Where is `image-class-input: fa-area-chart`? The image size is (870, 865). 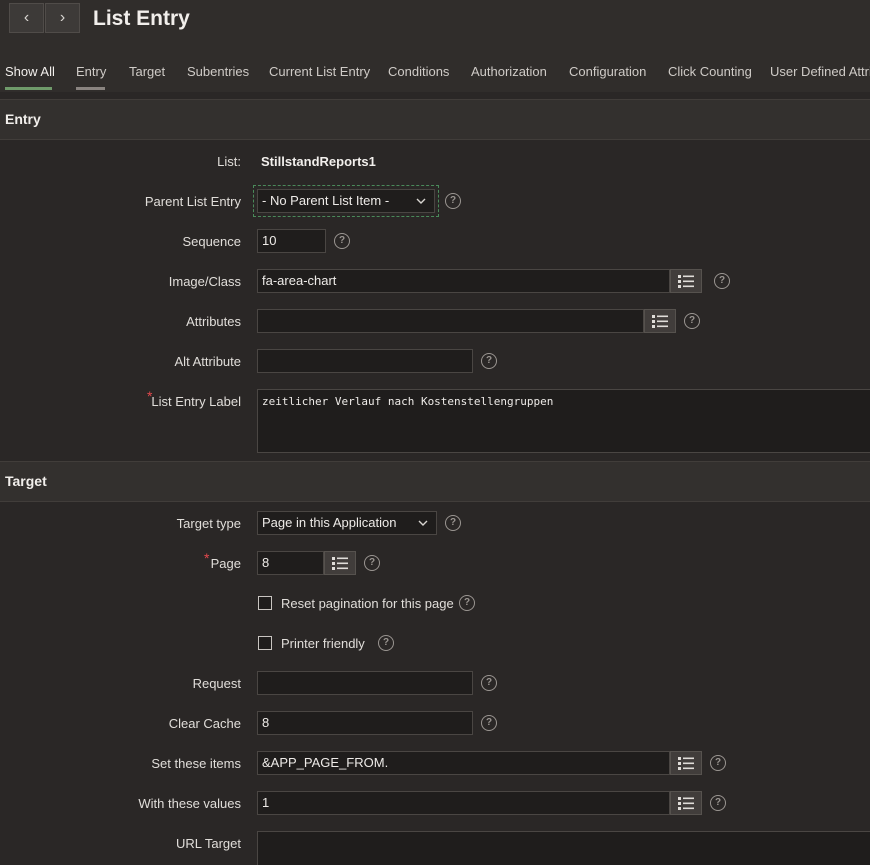 image-class-input: fa-area-chart is located at coordinates (463, 281).